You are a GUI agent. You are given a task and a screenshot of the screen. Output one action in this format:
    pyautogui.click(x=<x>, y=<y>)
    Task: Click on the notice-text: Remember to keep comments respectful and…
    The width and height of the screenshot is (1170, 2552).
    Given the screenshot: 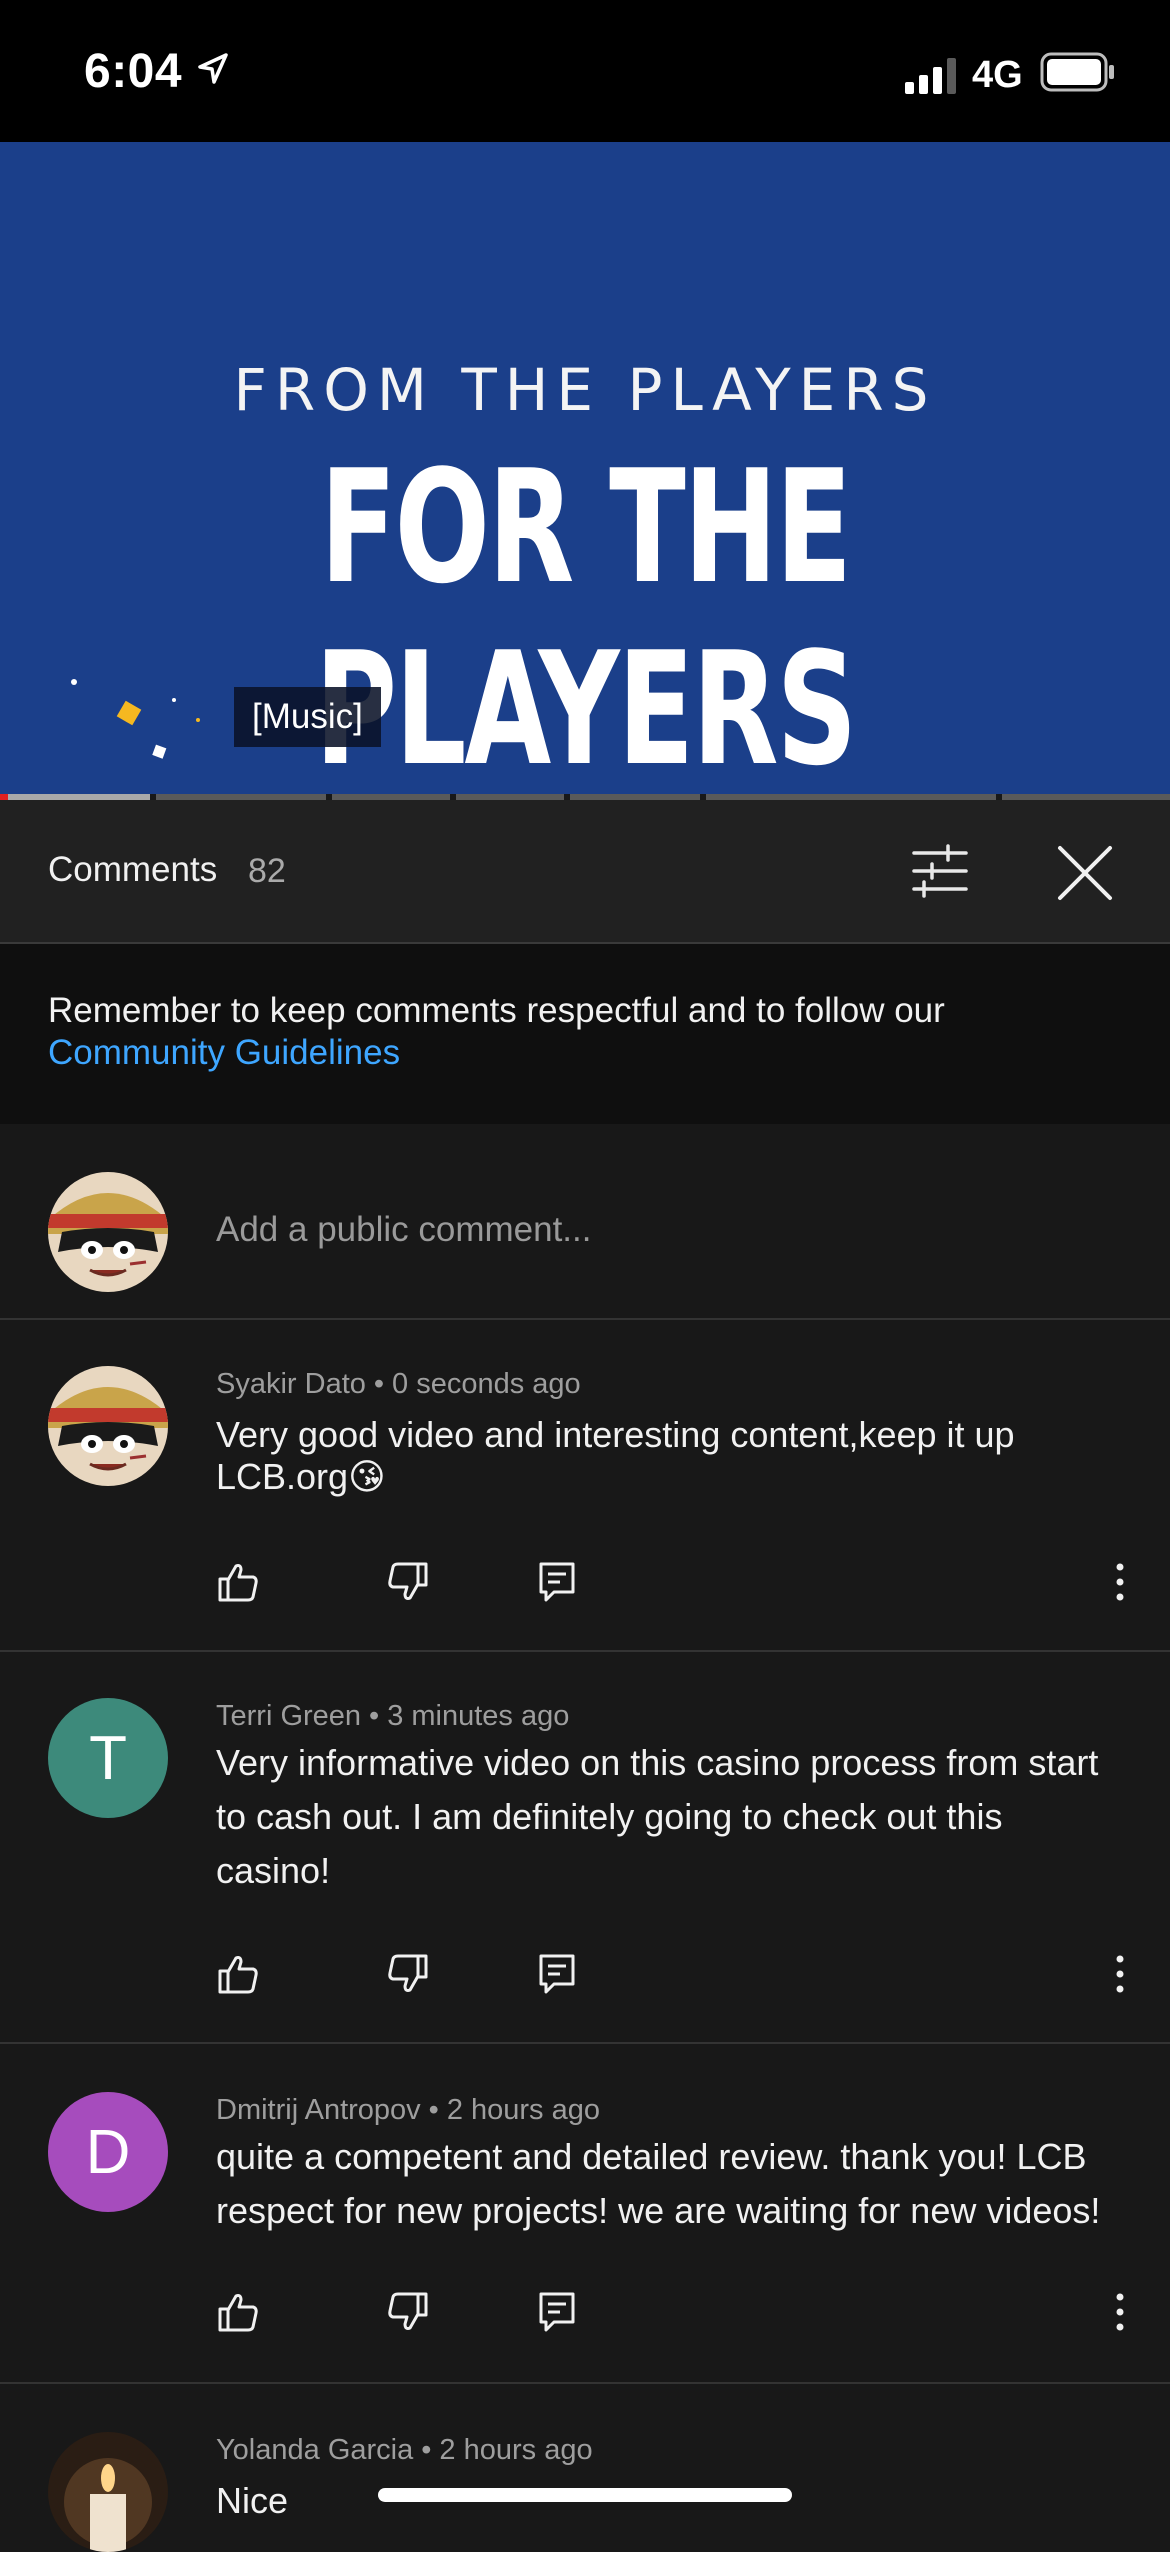 What is the action you would take?
    pyautogui.click(x=578, y=1032)
    